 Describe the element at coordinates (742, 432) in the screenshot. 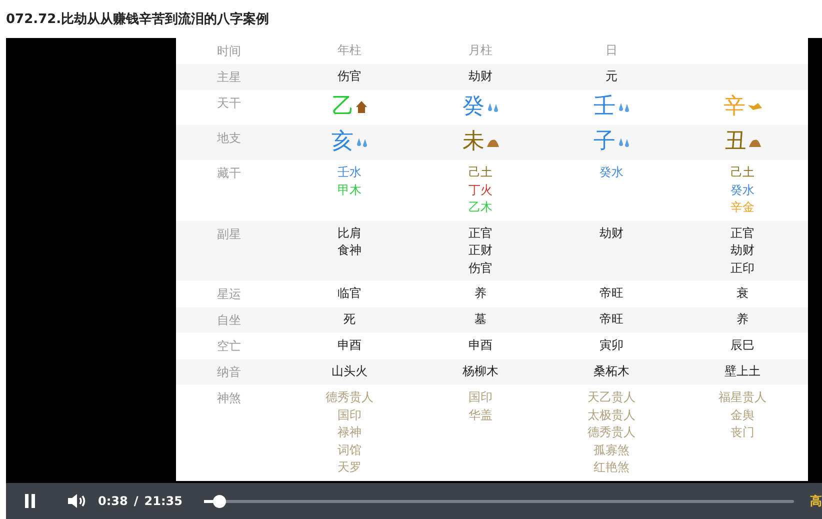

I see `shensha-text: 丧门` at that location.